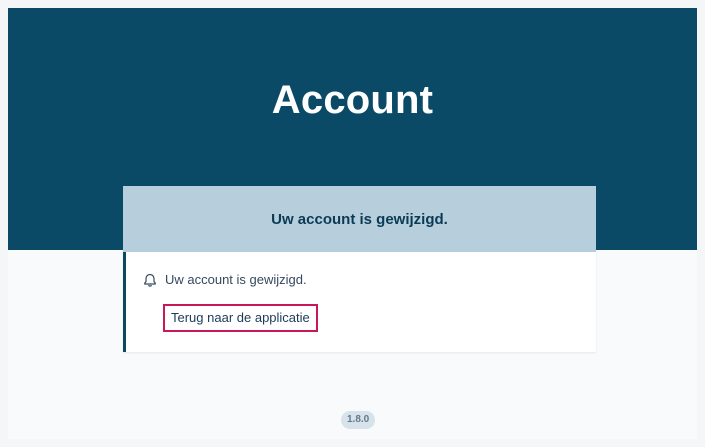  What do you see at coordinates (236, 279) in the screenshot?
I see `notice-text: Uw account is gewijzigd.` at bounding box center [236, 279].